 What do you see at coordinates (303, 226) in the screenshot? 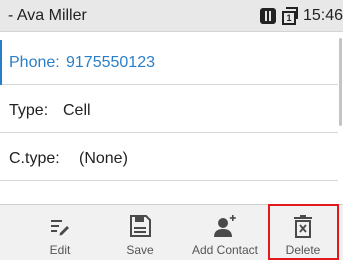
I see `trash-icon` at bounding box center [303, 226].